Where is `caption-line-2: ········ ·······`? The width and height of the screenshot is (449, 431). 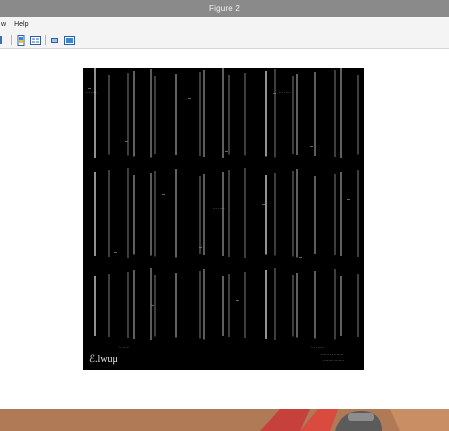
caption-line-2: ········ ······· is located at coordinates (333, 360).